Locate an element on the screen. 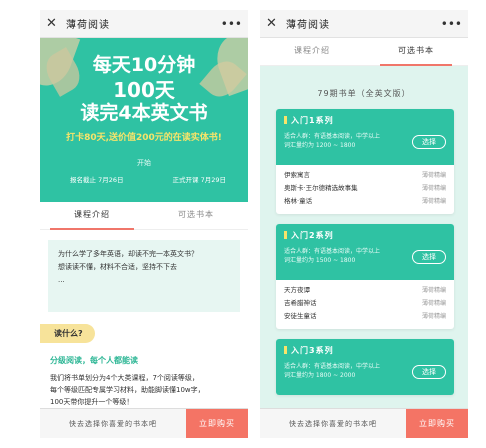  book-title: 安徒生童话 is located at coordinates (300, 316).